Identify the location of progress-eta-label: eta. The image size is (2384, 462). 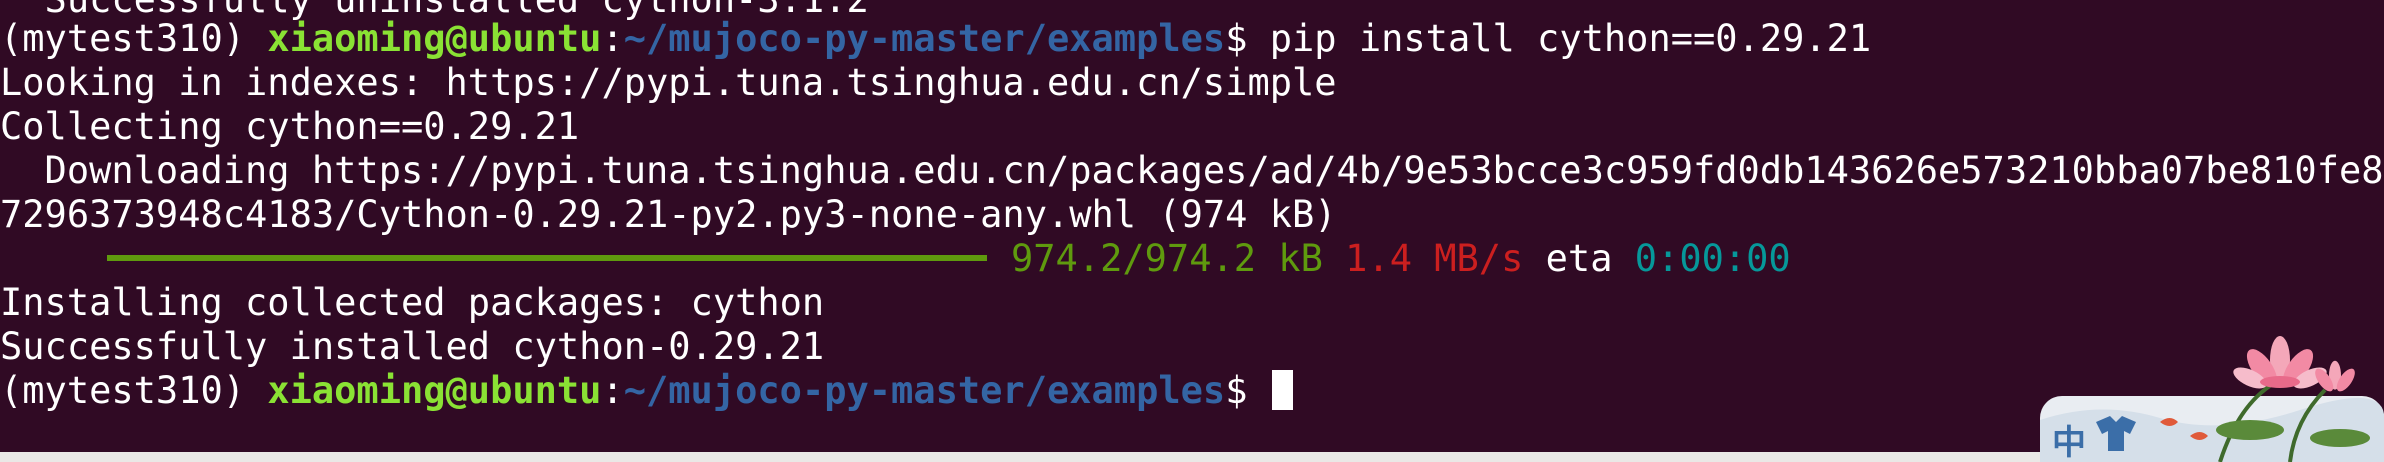
(1579, 258).